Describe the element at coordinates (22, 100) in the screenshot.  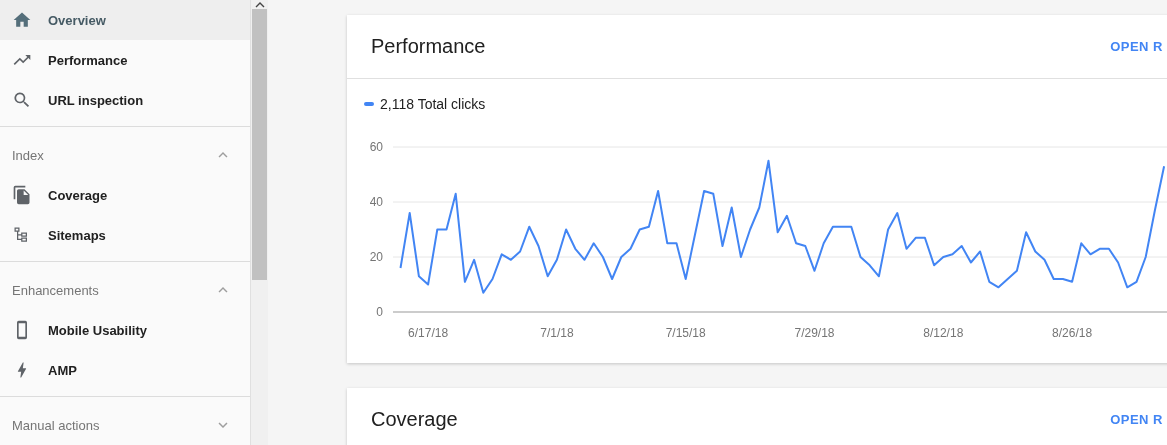
I see `search-icon` at that location.